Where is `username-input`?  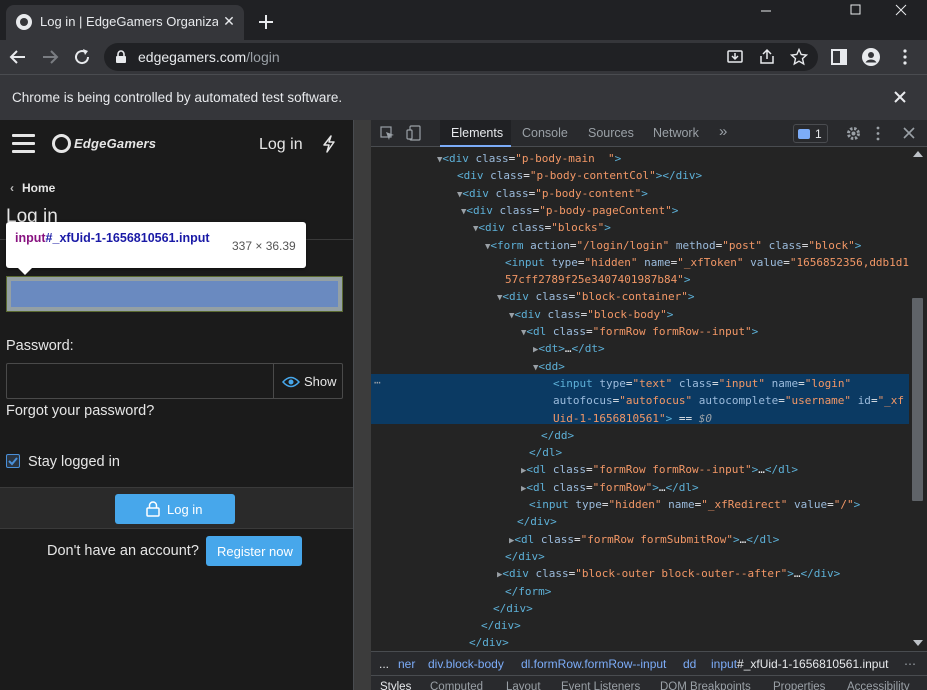
username-input is located at coordinates (174, 294).